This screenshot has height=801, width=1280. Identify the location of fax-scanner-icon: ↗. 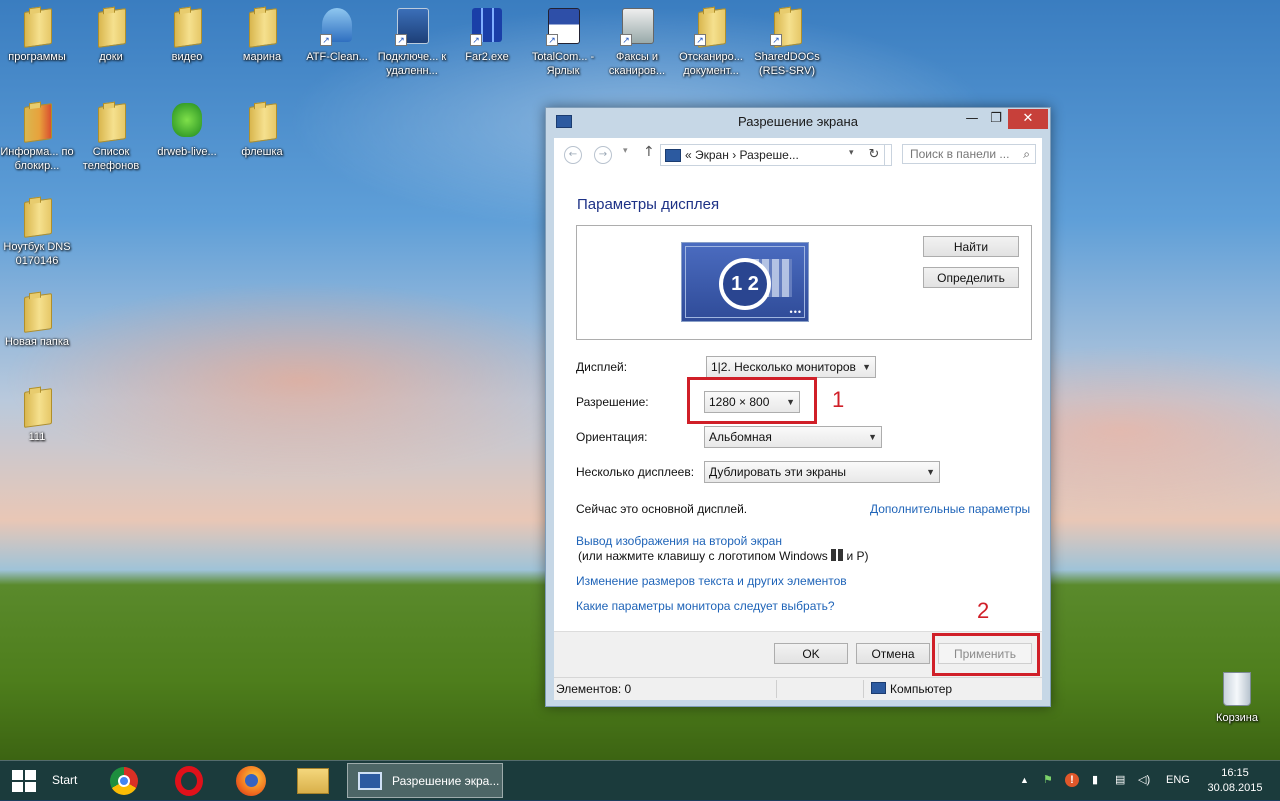
(637, 26).